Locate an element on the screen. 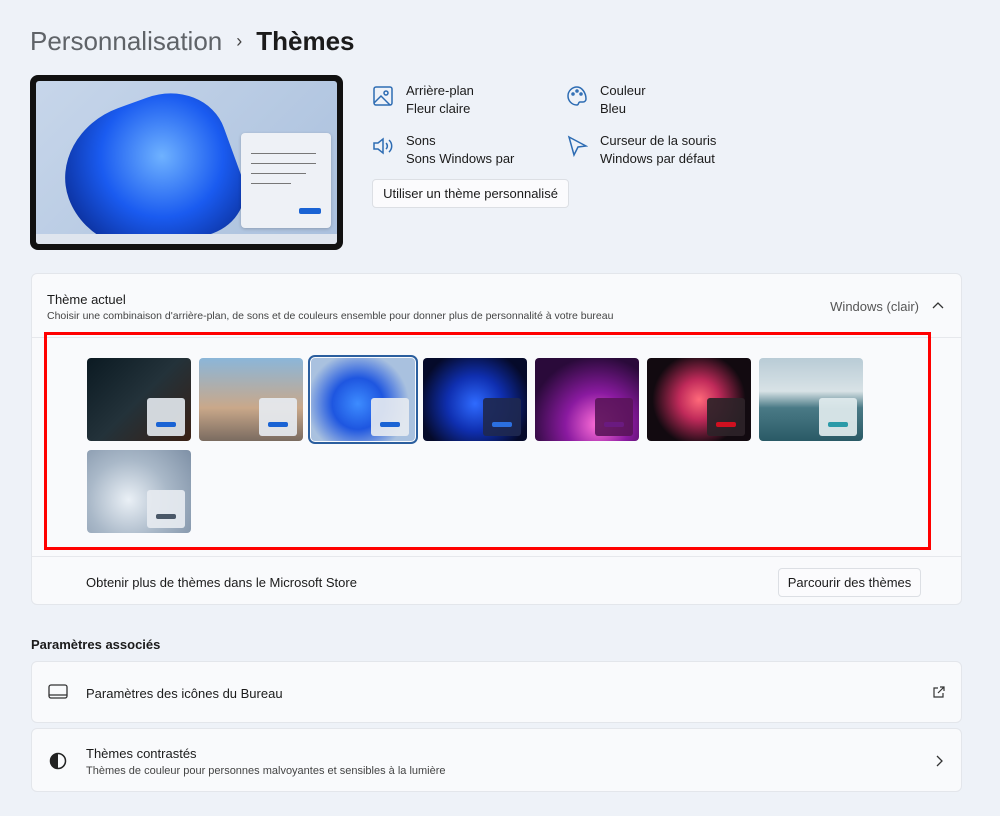  current-theme-title: Thème actuel is located at coordinates (86, 299).